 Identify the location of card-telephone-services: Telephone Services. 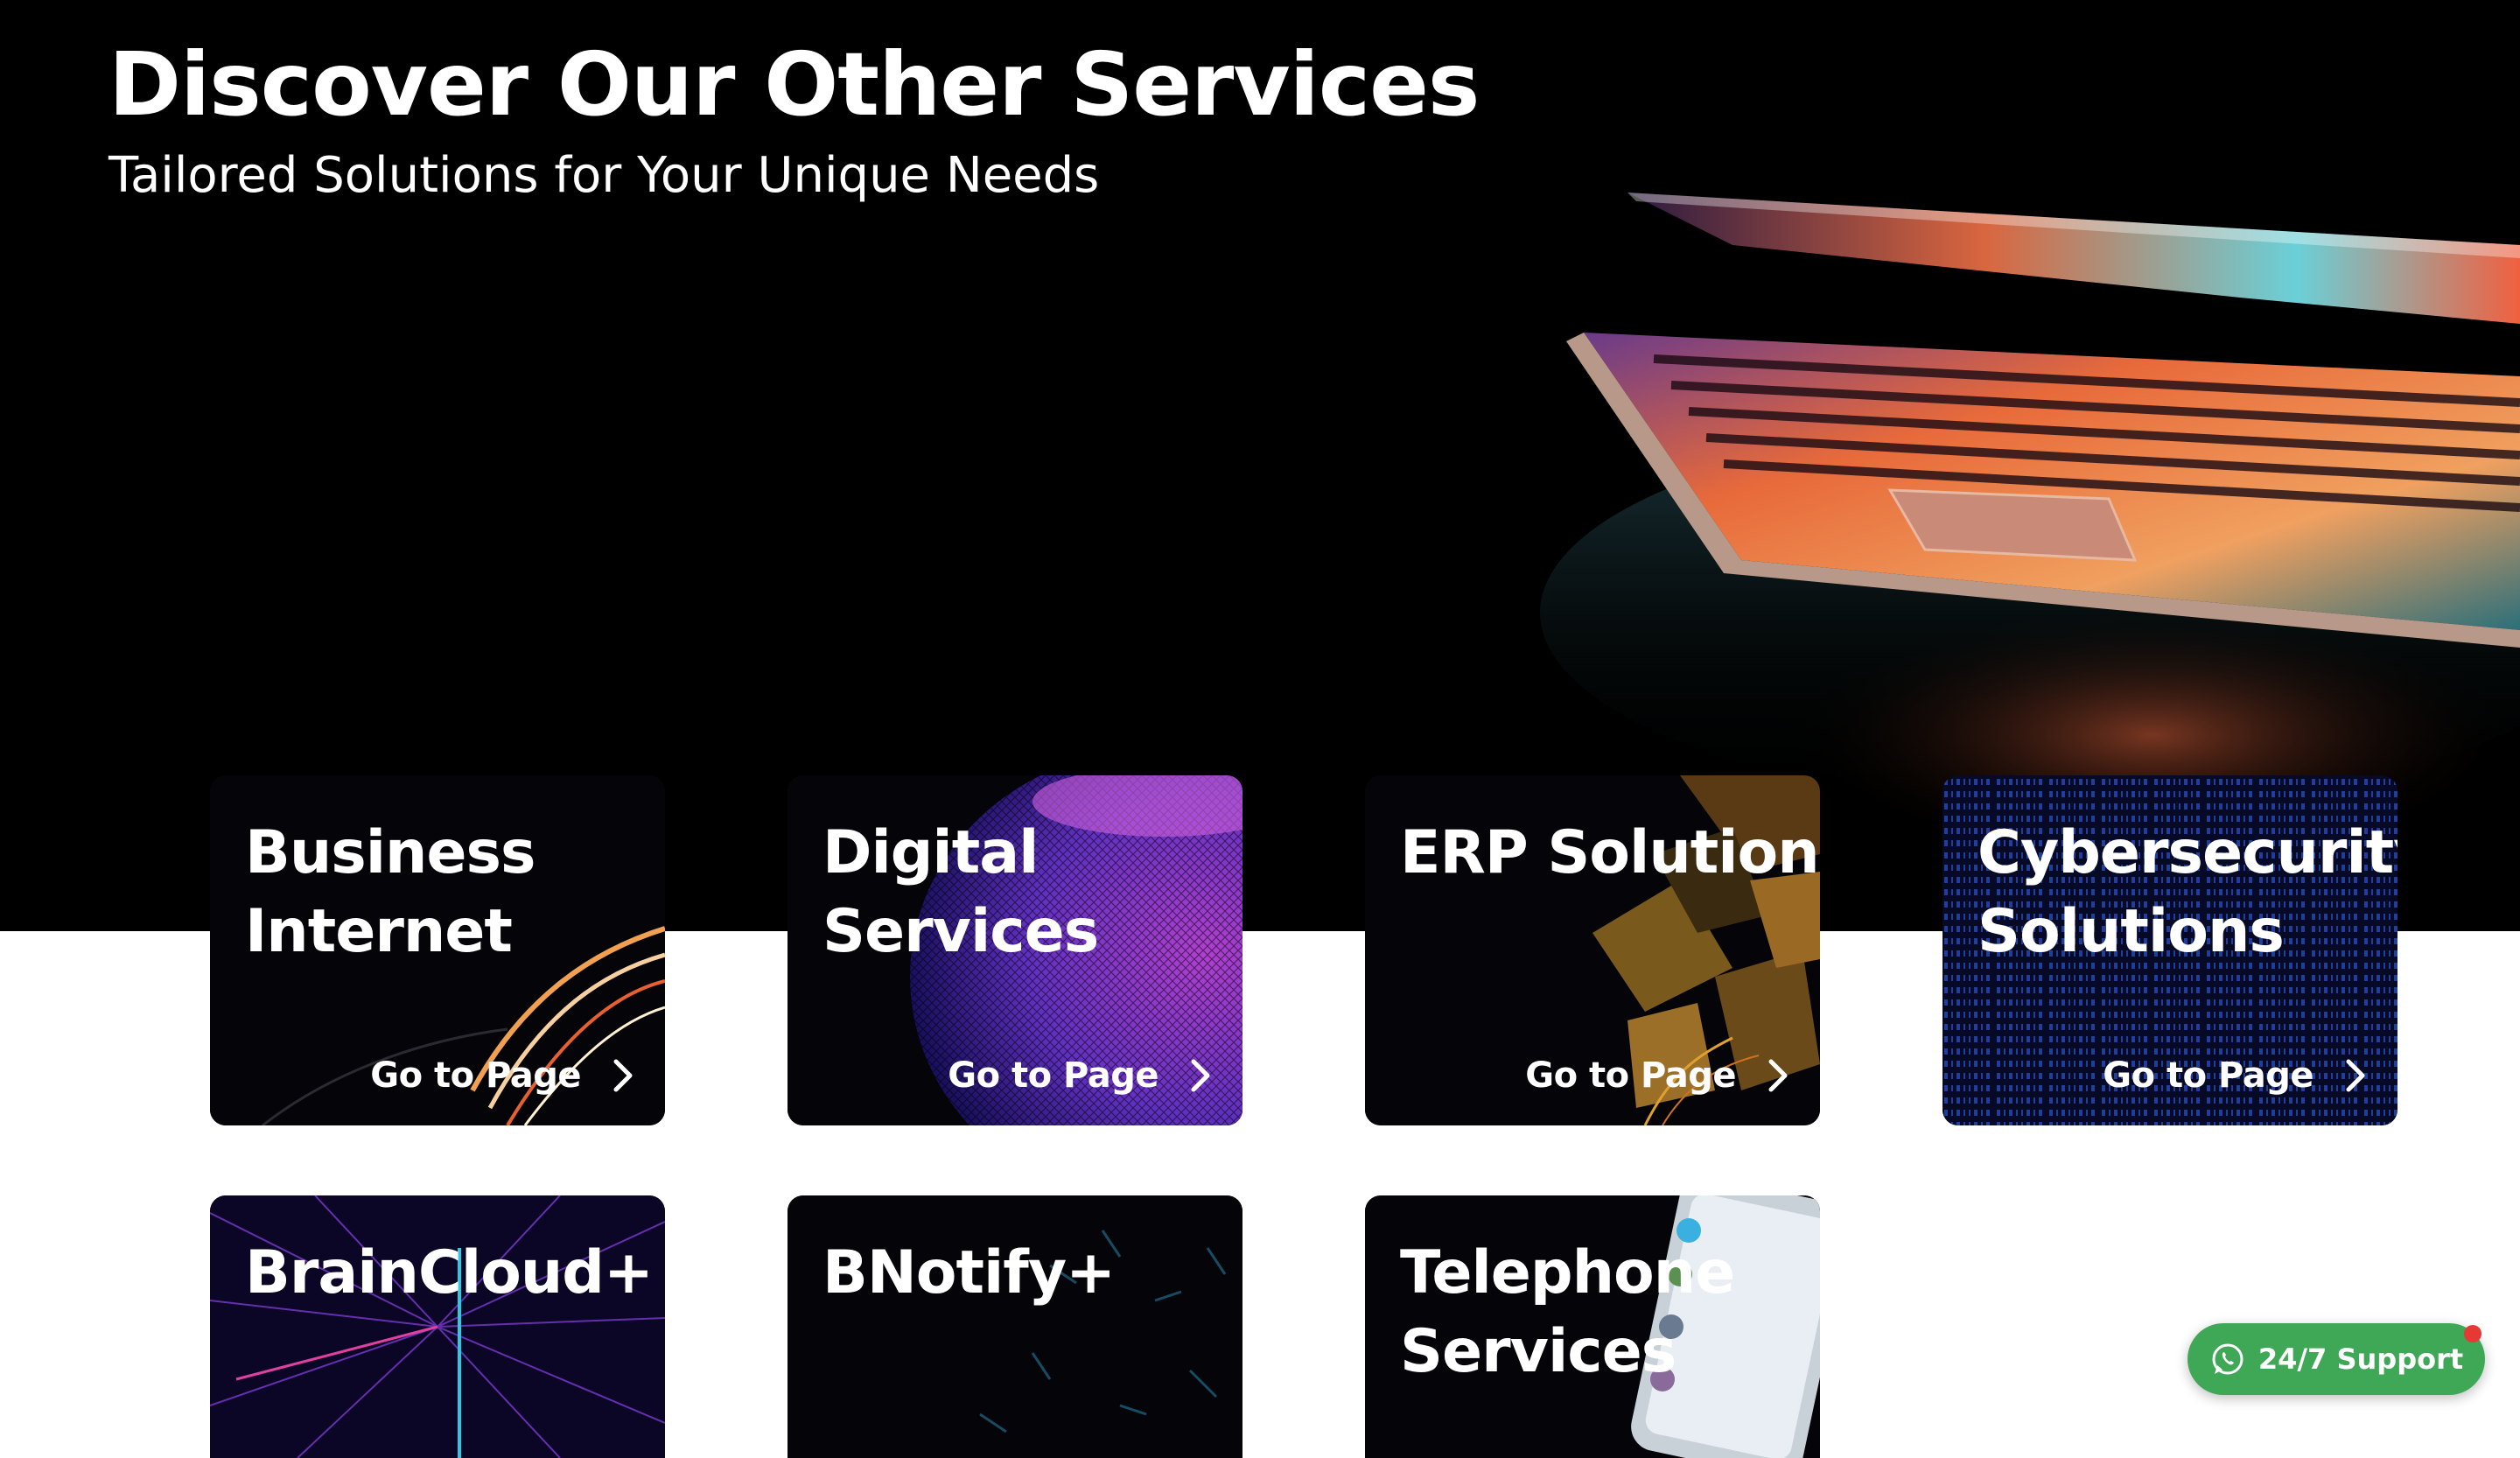
(1592, 1326).